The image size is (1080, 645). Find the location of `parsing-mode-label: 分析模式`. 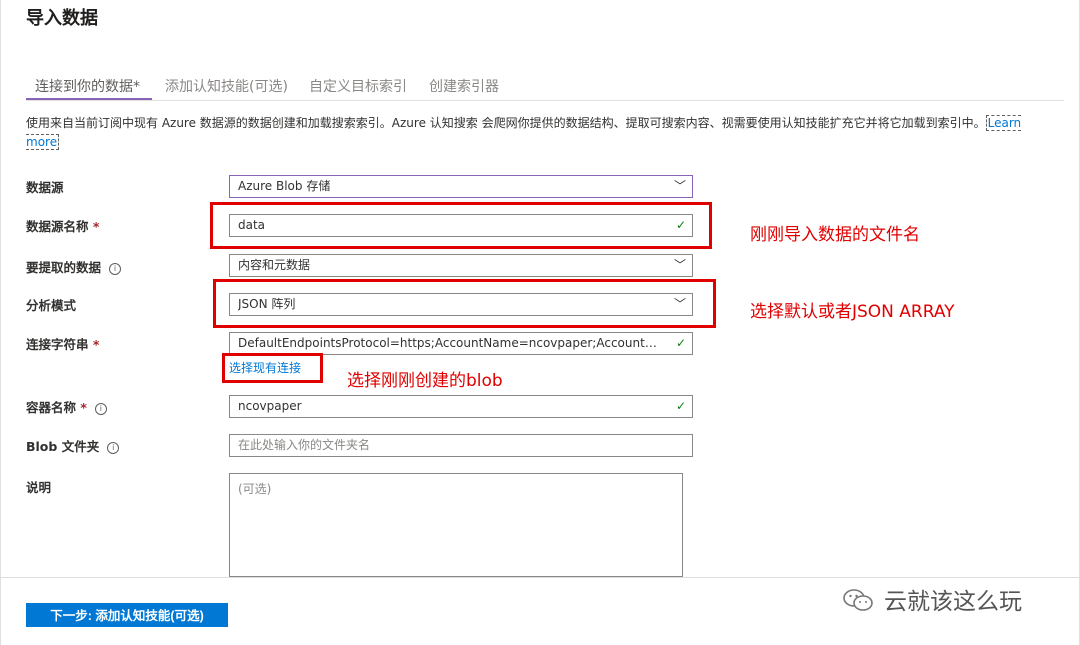

parsing-mode-label: 分析模式 is located at coordinates (51, 305).